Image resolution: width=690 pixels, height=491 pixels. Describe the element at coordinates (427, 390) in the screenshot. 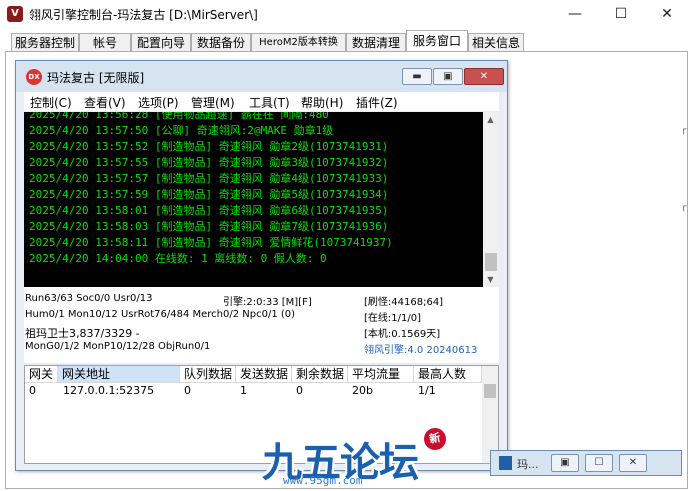

I see `table-cell: 1/1` at that location.